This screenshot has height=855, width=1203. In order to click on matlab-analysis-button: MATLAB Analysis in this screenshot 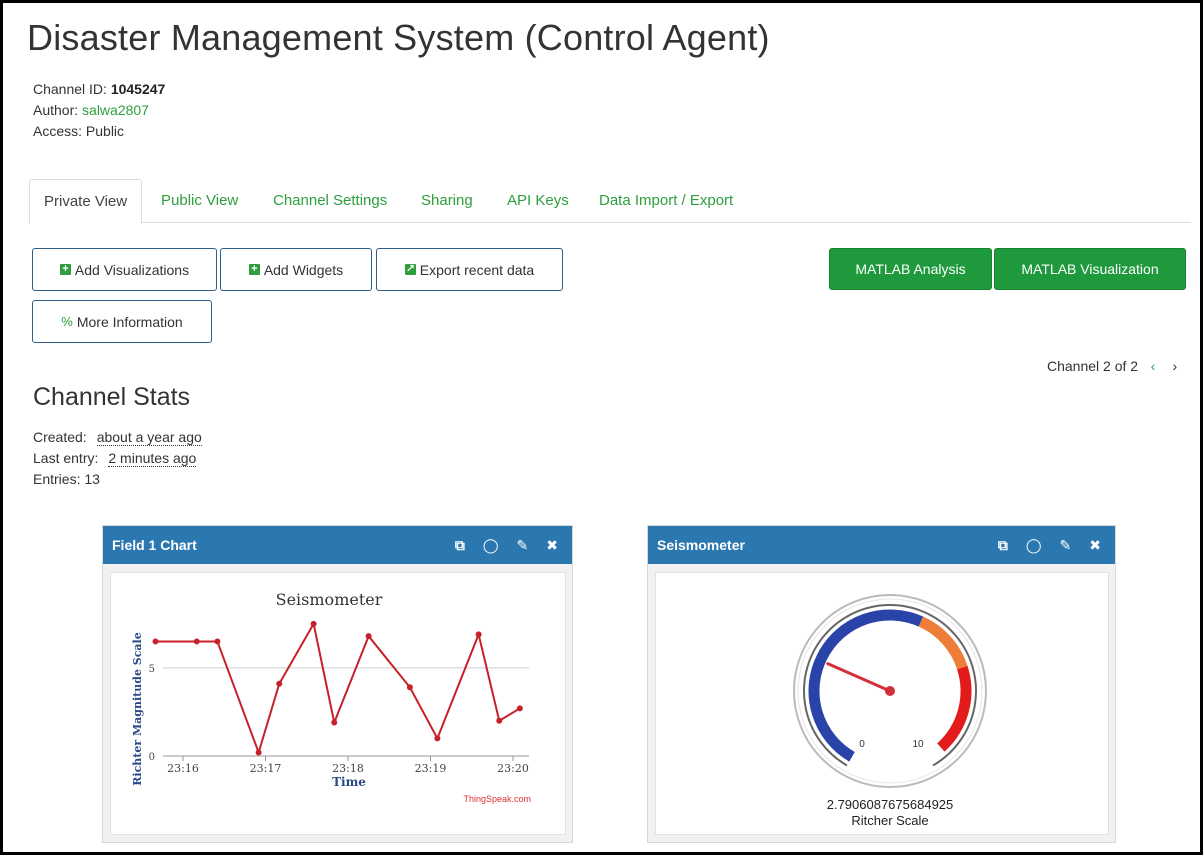, I will do `click(910, 269)`.